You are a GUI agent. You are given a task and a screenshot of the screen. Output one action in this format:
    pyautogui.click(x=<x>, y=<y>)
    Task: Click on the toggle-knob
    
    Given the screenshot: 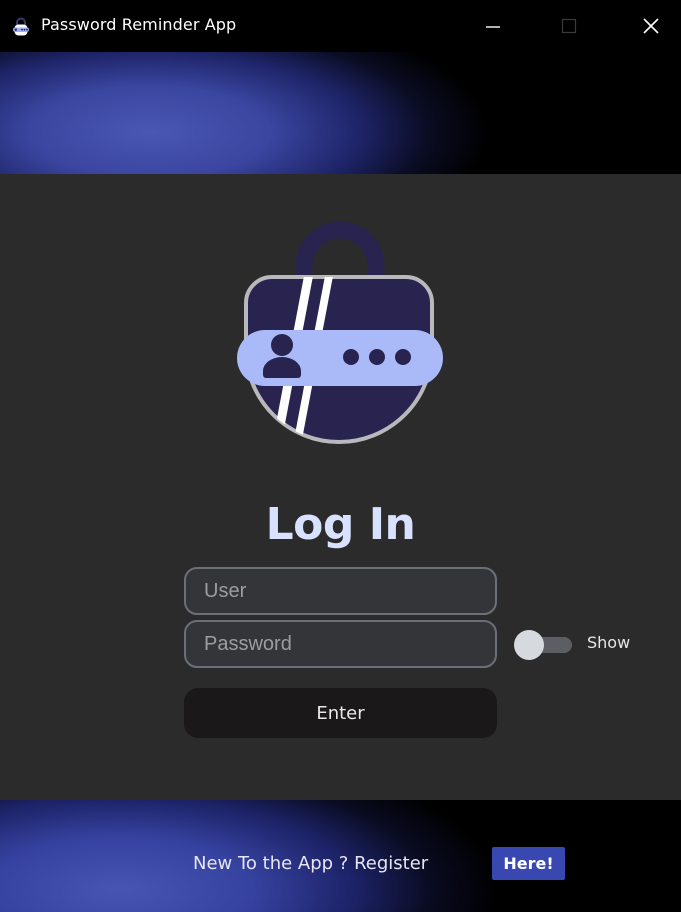 What is the action you would take?
    pyautogui.click(x=529, y=645)
    